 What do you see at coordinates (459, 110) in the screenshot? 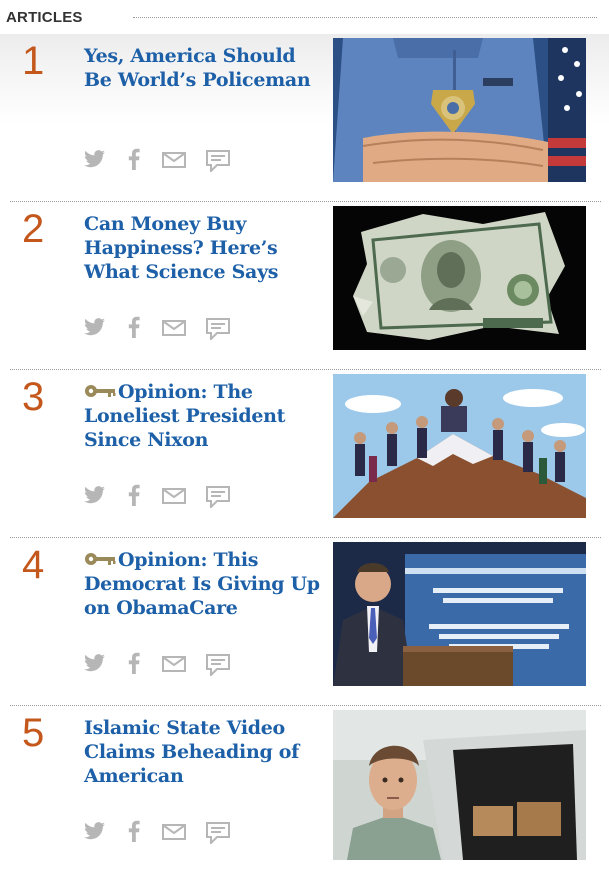
I see `police-officer-image` at bounding box center [459, 110].